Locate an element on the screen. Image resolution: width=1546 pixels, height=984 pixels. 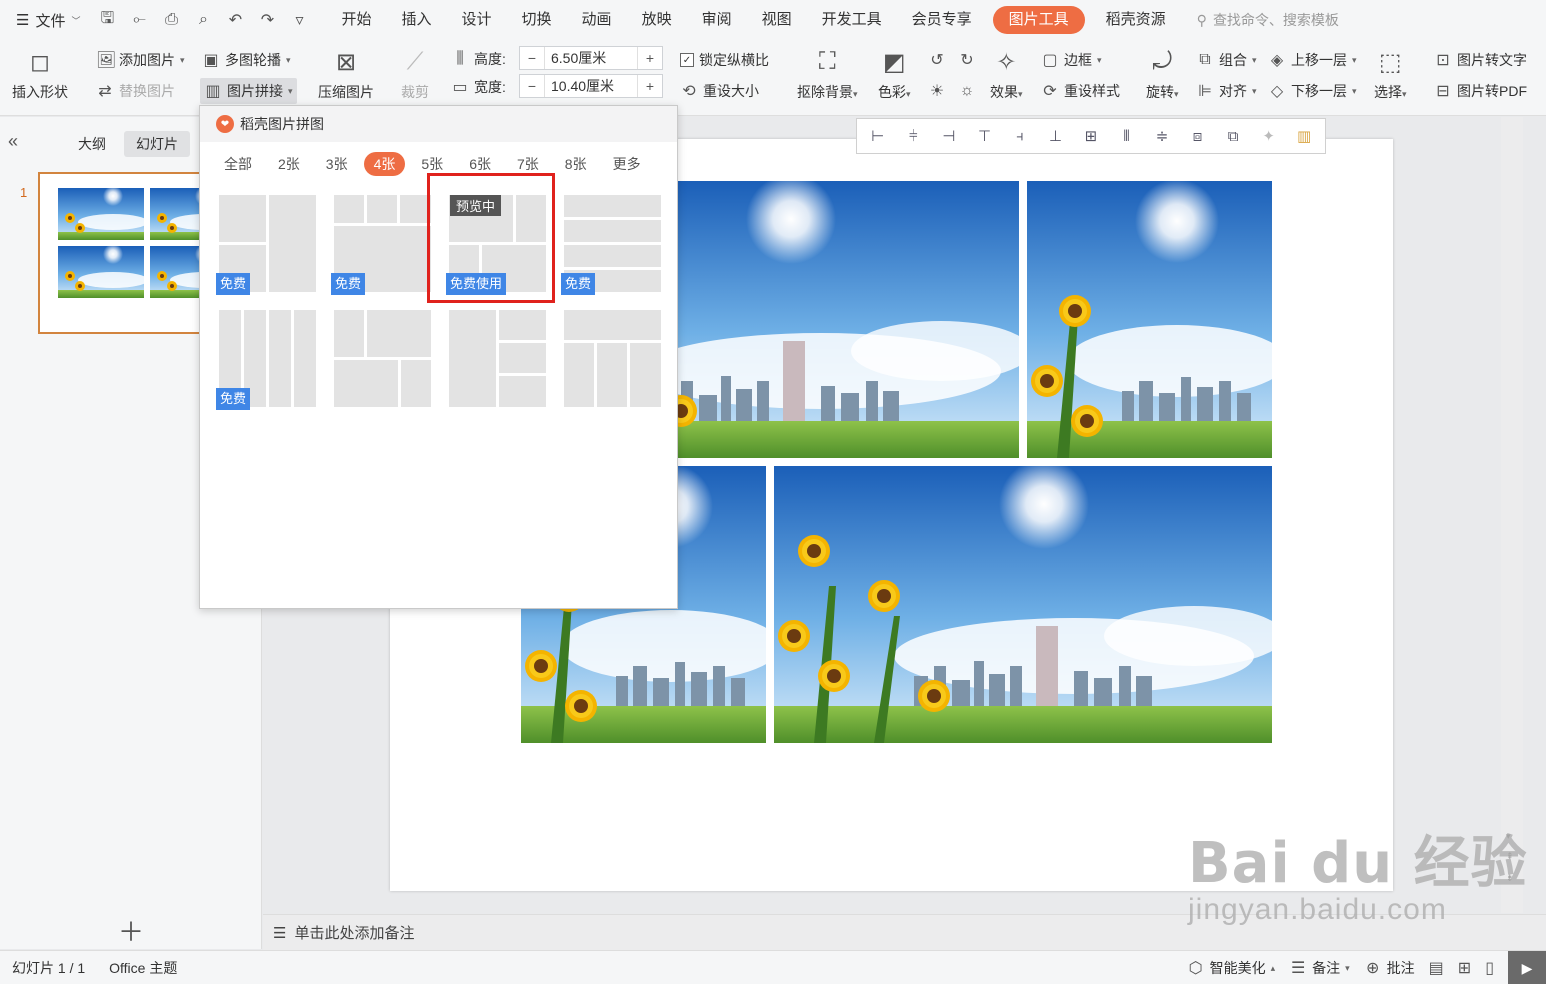
align-middle-icon: ⫞ is located at coordinates (1020, 136).